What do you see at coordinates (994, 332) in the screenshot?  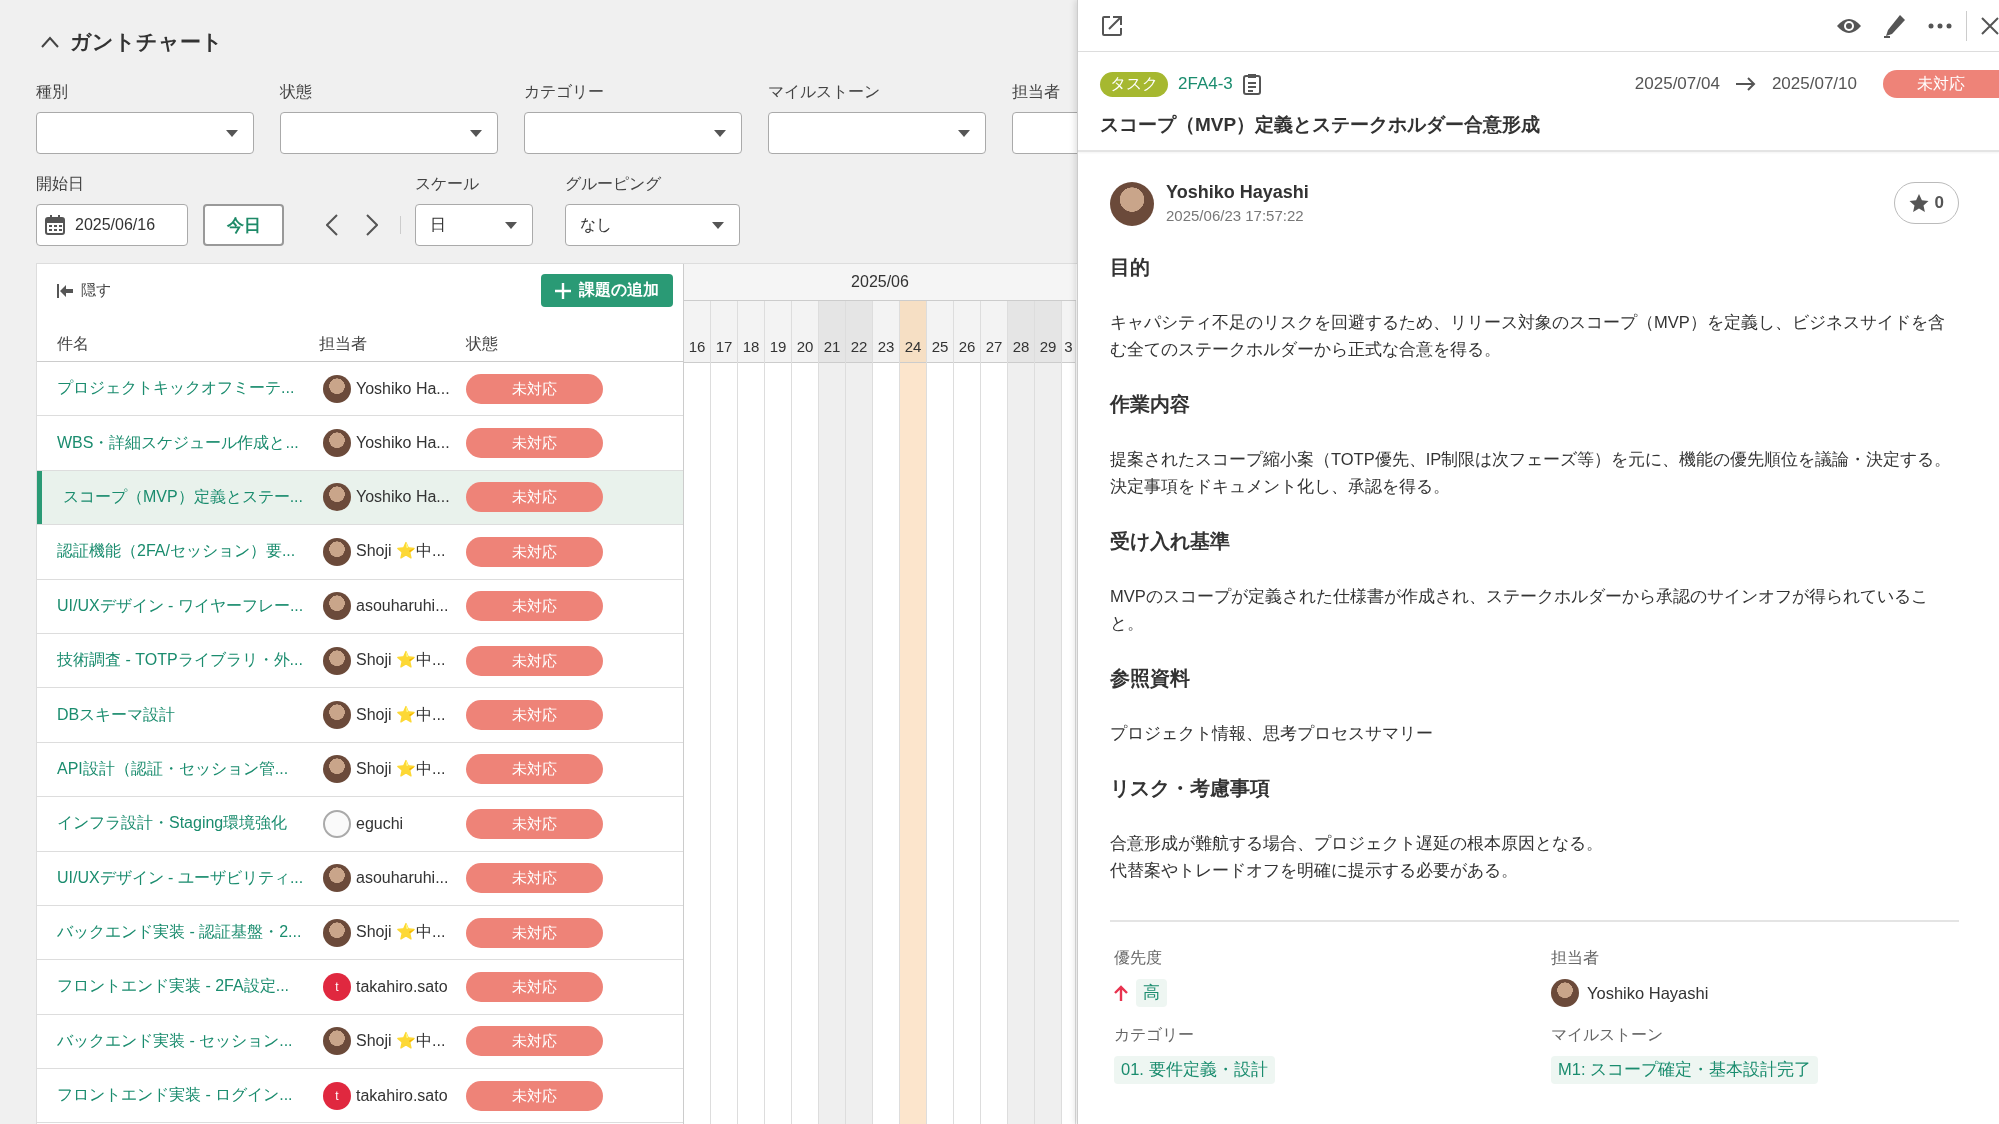 I see `day-header: 27` at bounding box center [994, 332].